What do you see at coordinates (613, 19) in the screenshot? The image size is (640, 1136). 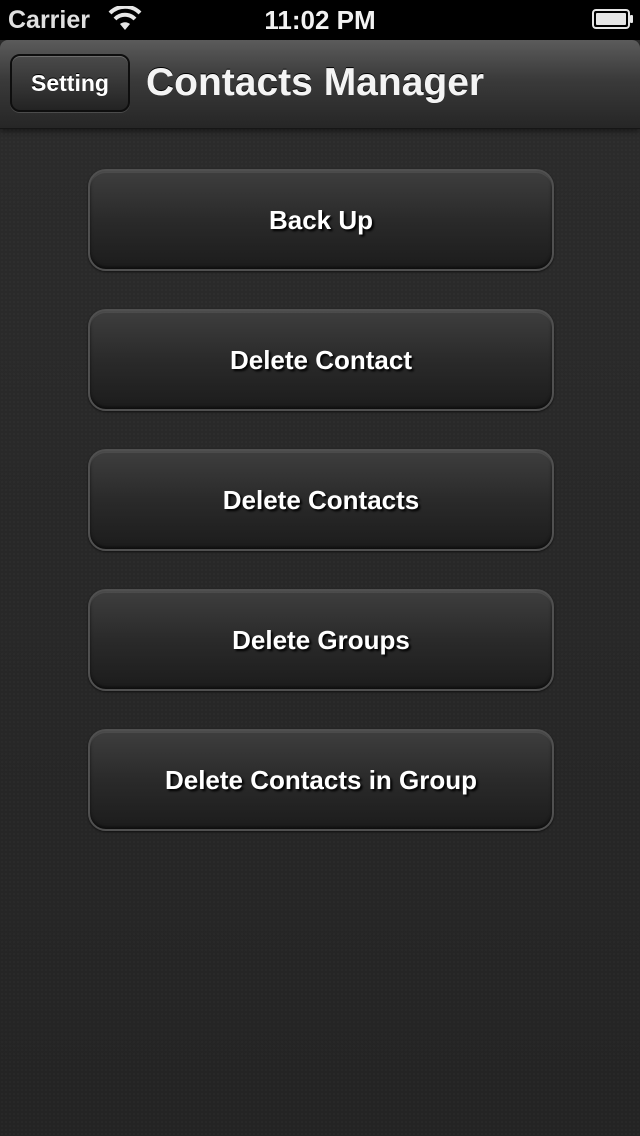 I see `battery-icon` at bounding box center [613, 19].